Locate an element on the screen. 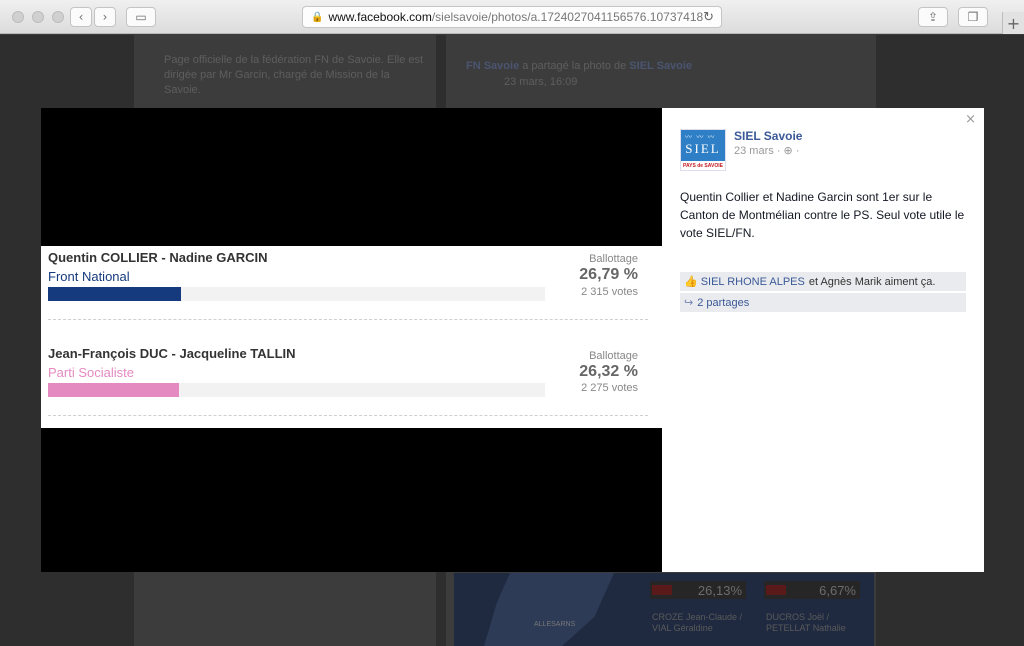 This screenshot has height=646, width=1024. candidates-name: Quentin COLLIER - Nadine GARCIN is located at coordinates (158, 257).